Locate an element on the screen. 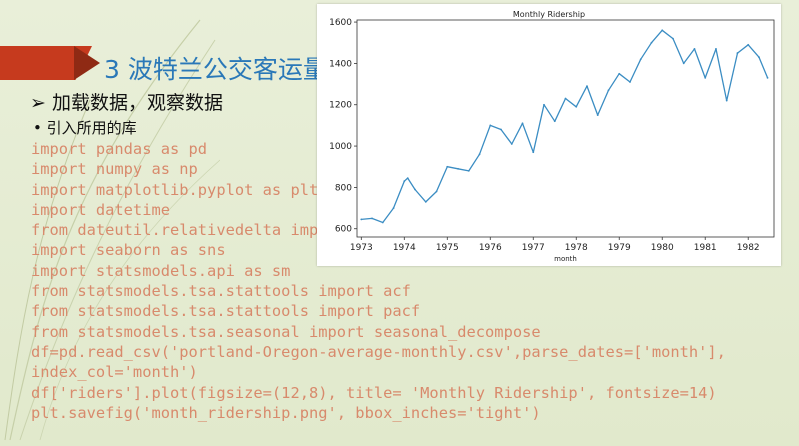 This screenshot has height=446, width=799. x-tick-label: 1977 is located at coordinates (533, 248).